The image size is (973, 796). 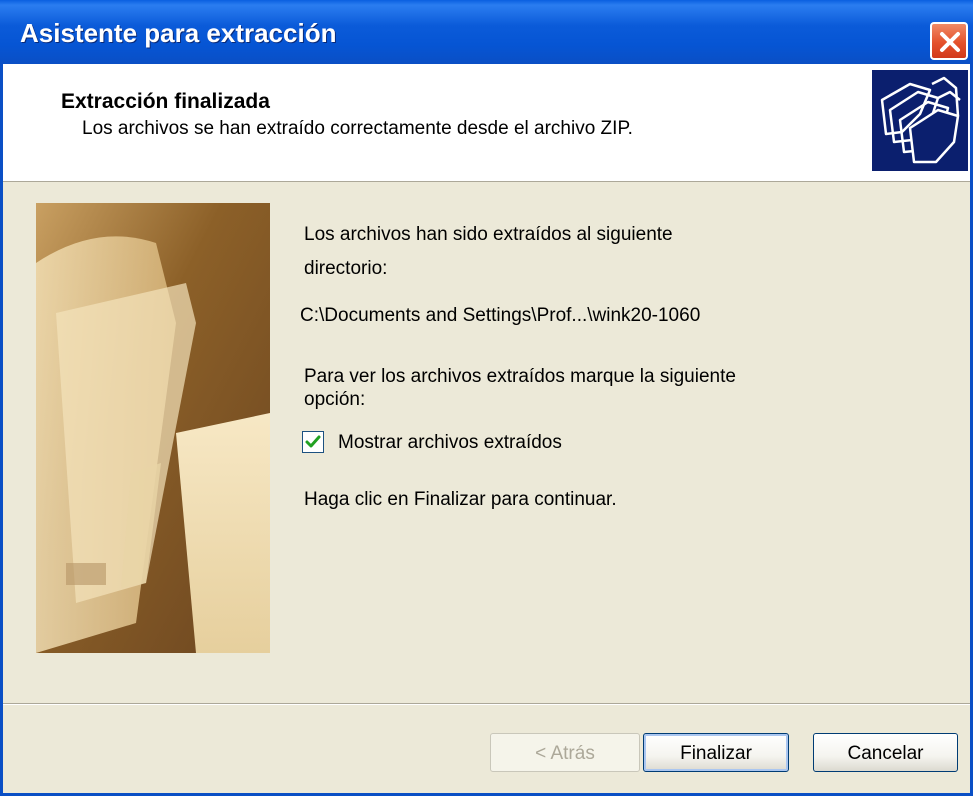 I want to click on show-files-label: Mostrar archivos extraídos, so click(x=450, y=443).